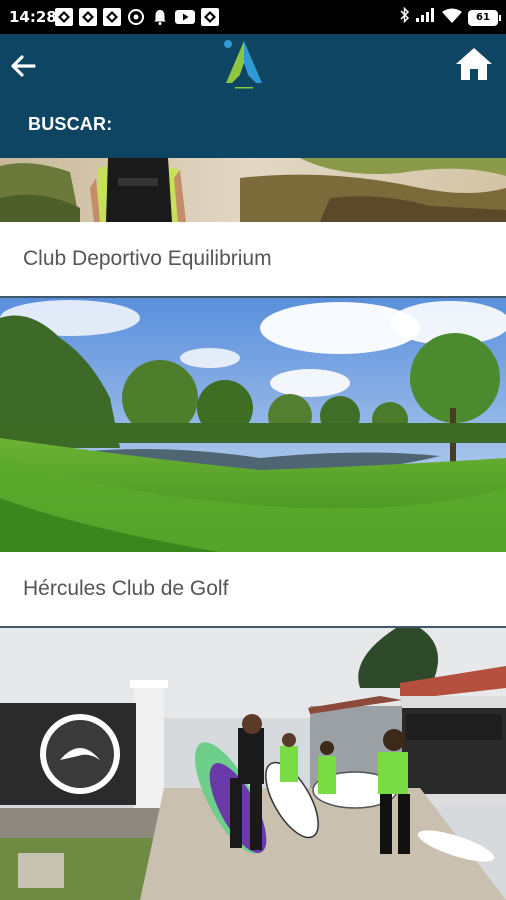  I want to click on status-bar: 14:28 61, so click(253, 17).